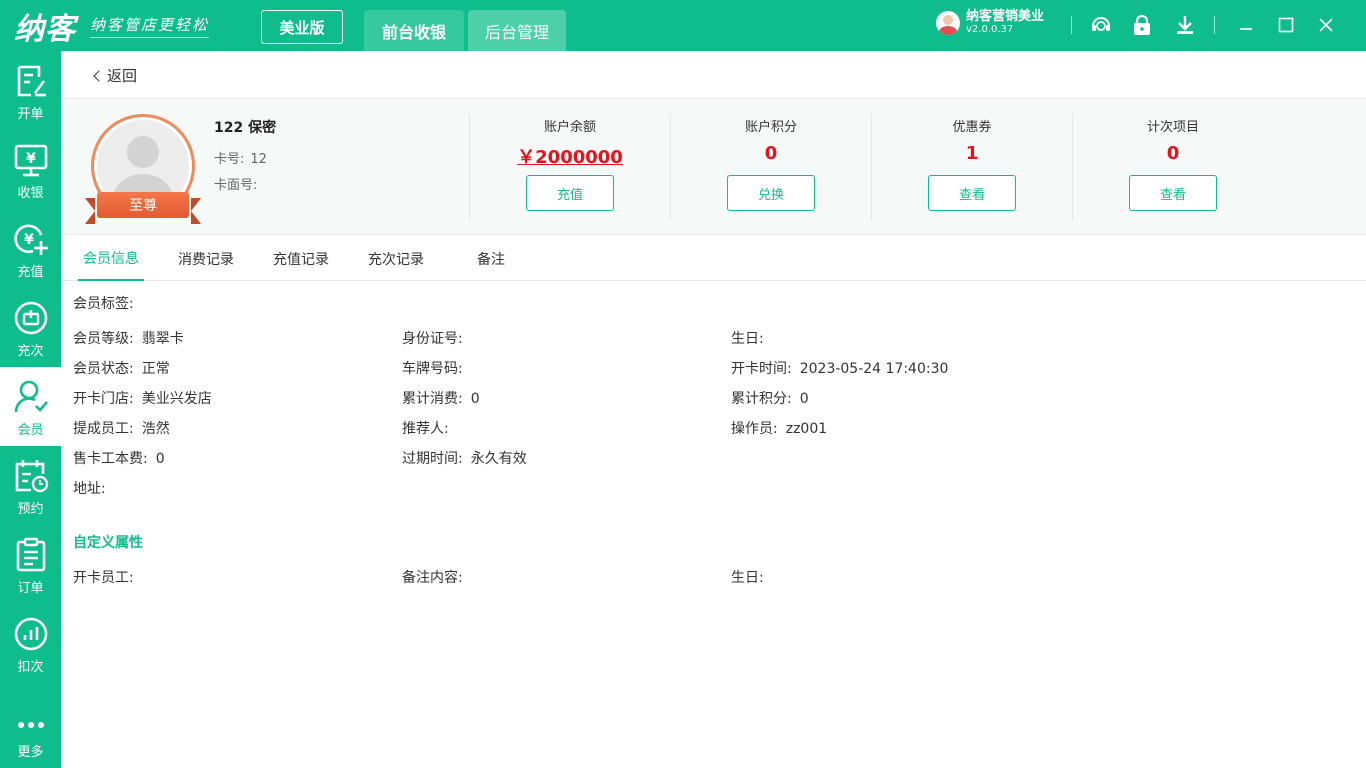  I want to click on order-list-icon, so click(31, 555).